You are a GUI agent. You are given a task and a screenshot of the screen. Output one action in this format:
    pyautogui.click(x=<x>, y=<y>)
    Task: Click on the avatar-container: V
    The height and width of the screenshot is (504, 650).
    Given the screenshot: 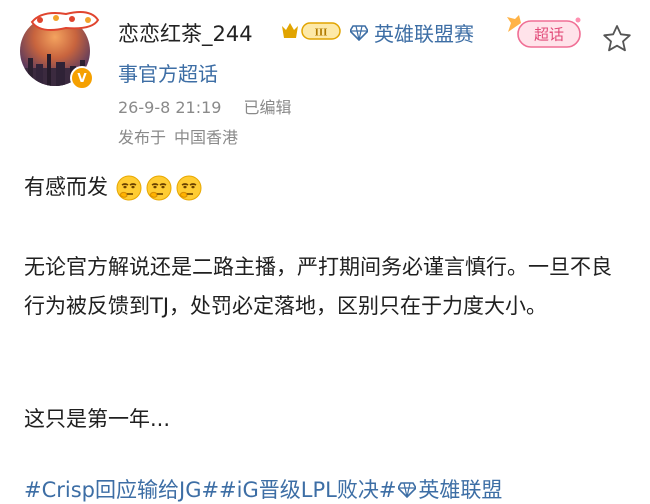 What is the action you would take?
    pyautogui.click(x=59, y=48)
    